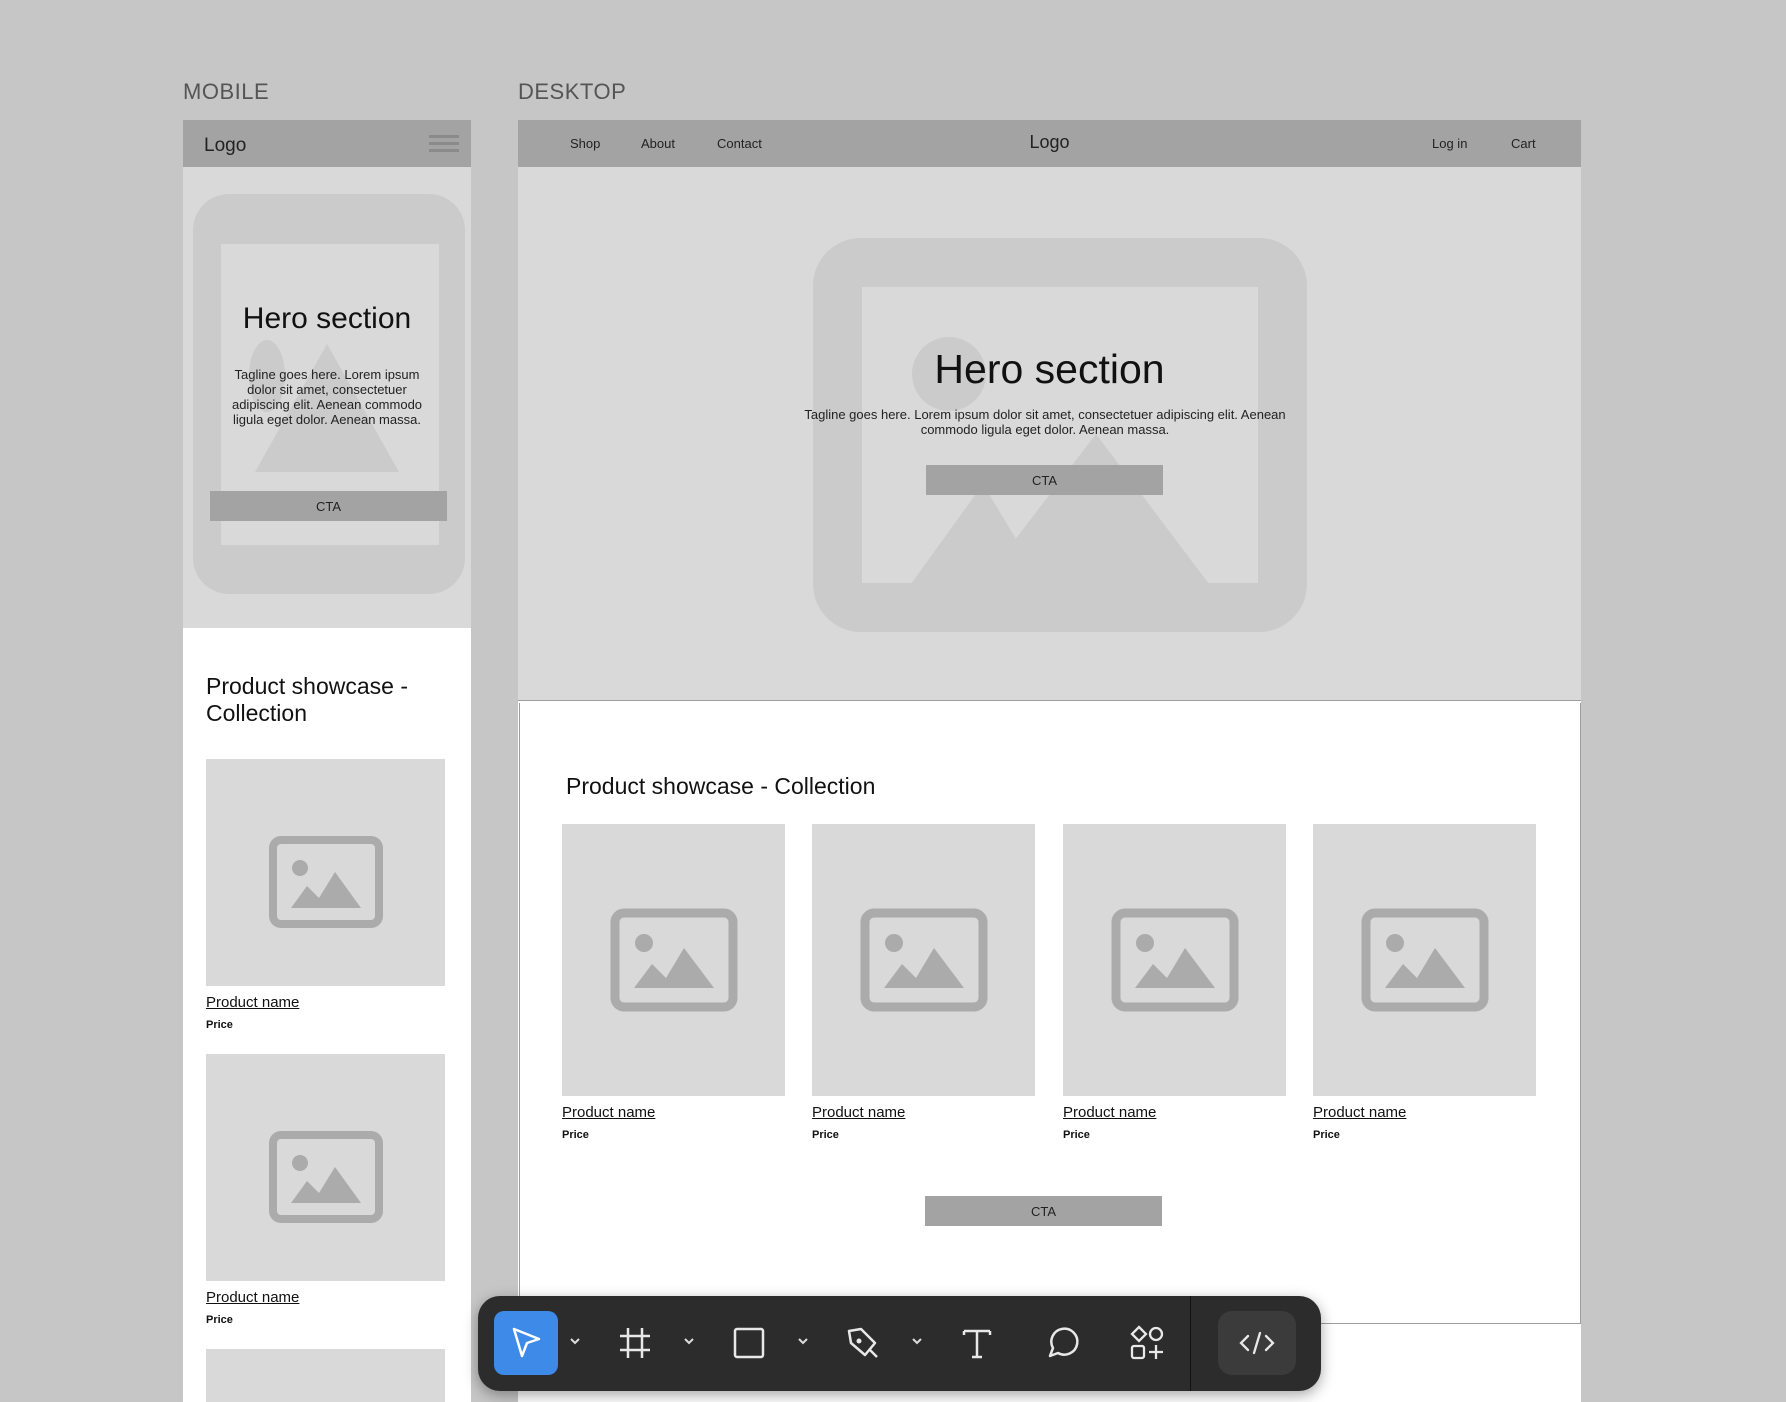 Image resolution: width=1786 pixels, height=1402 pixels. I want to click on mobile-frame-label: MOBILE, so click(226, 92).